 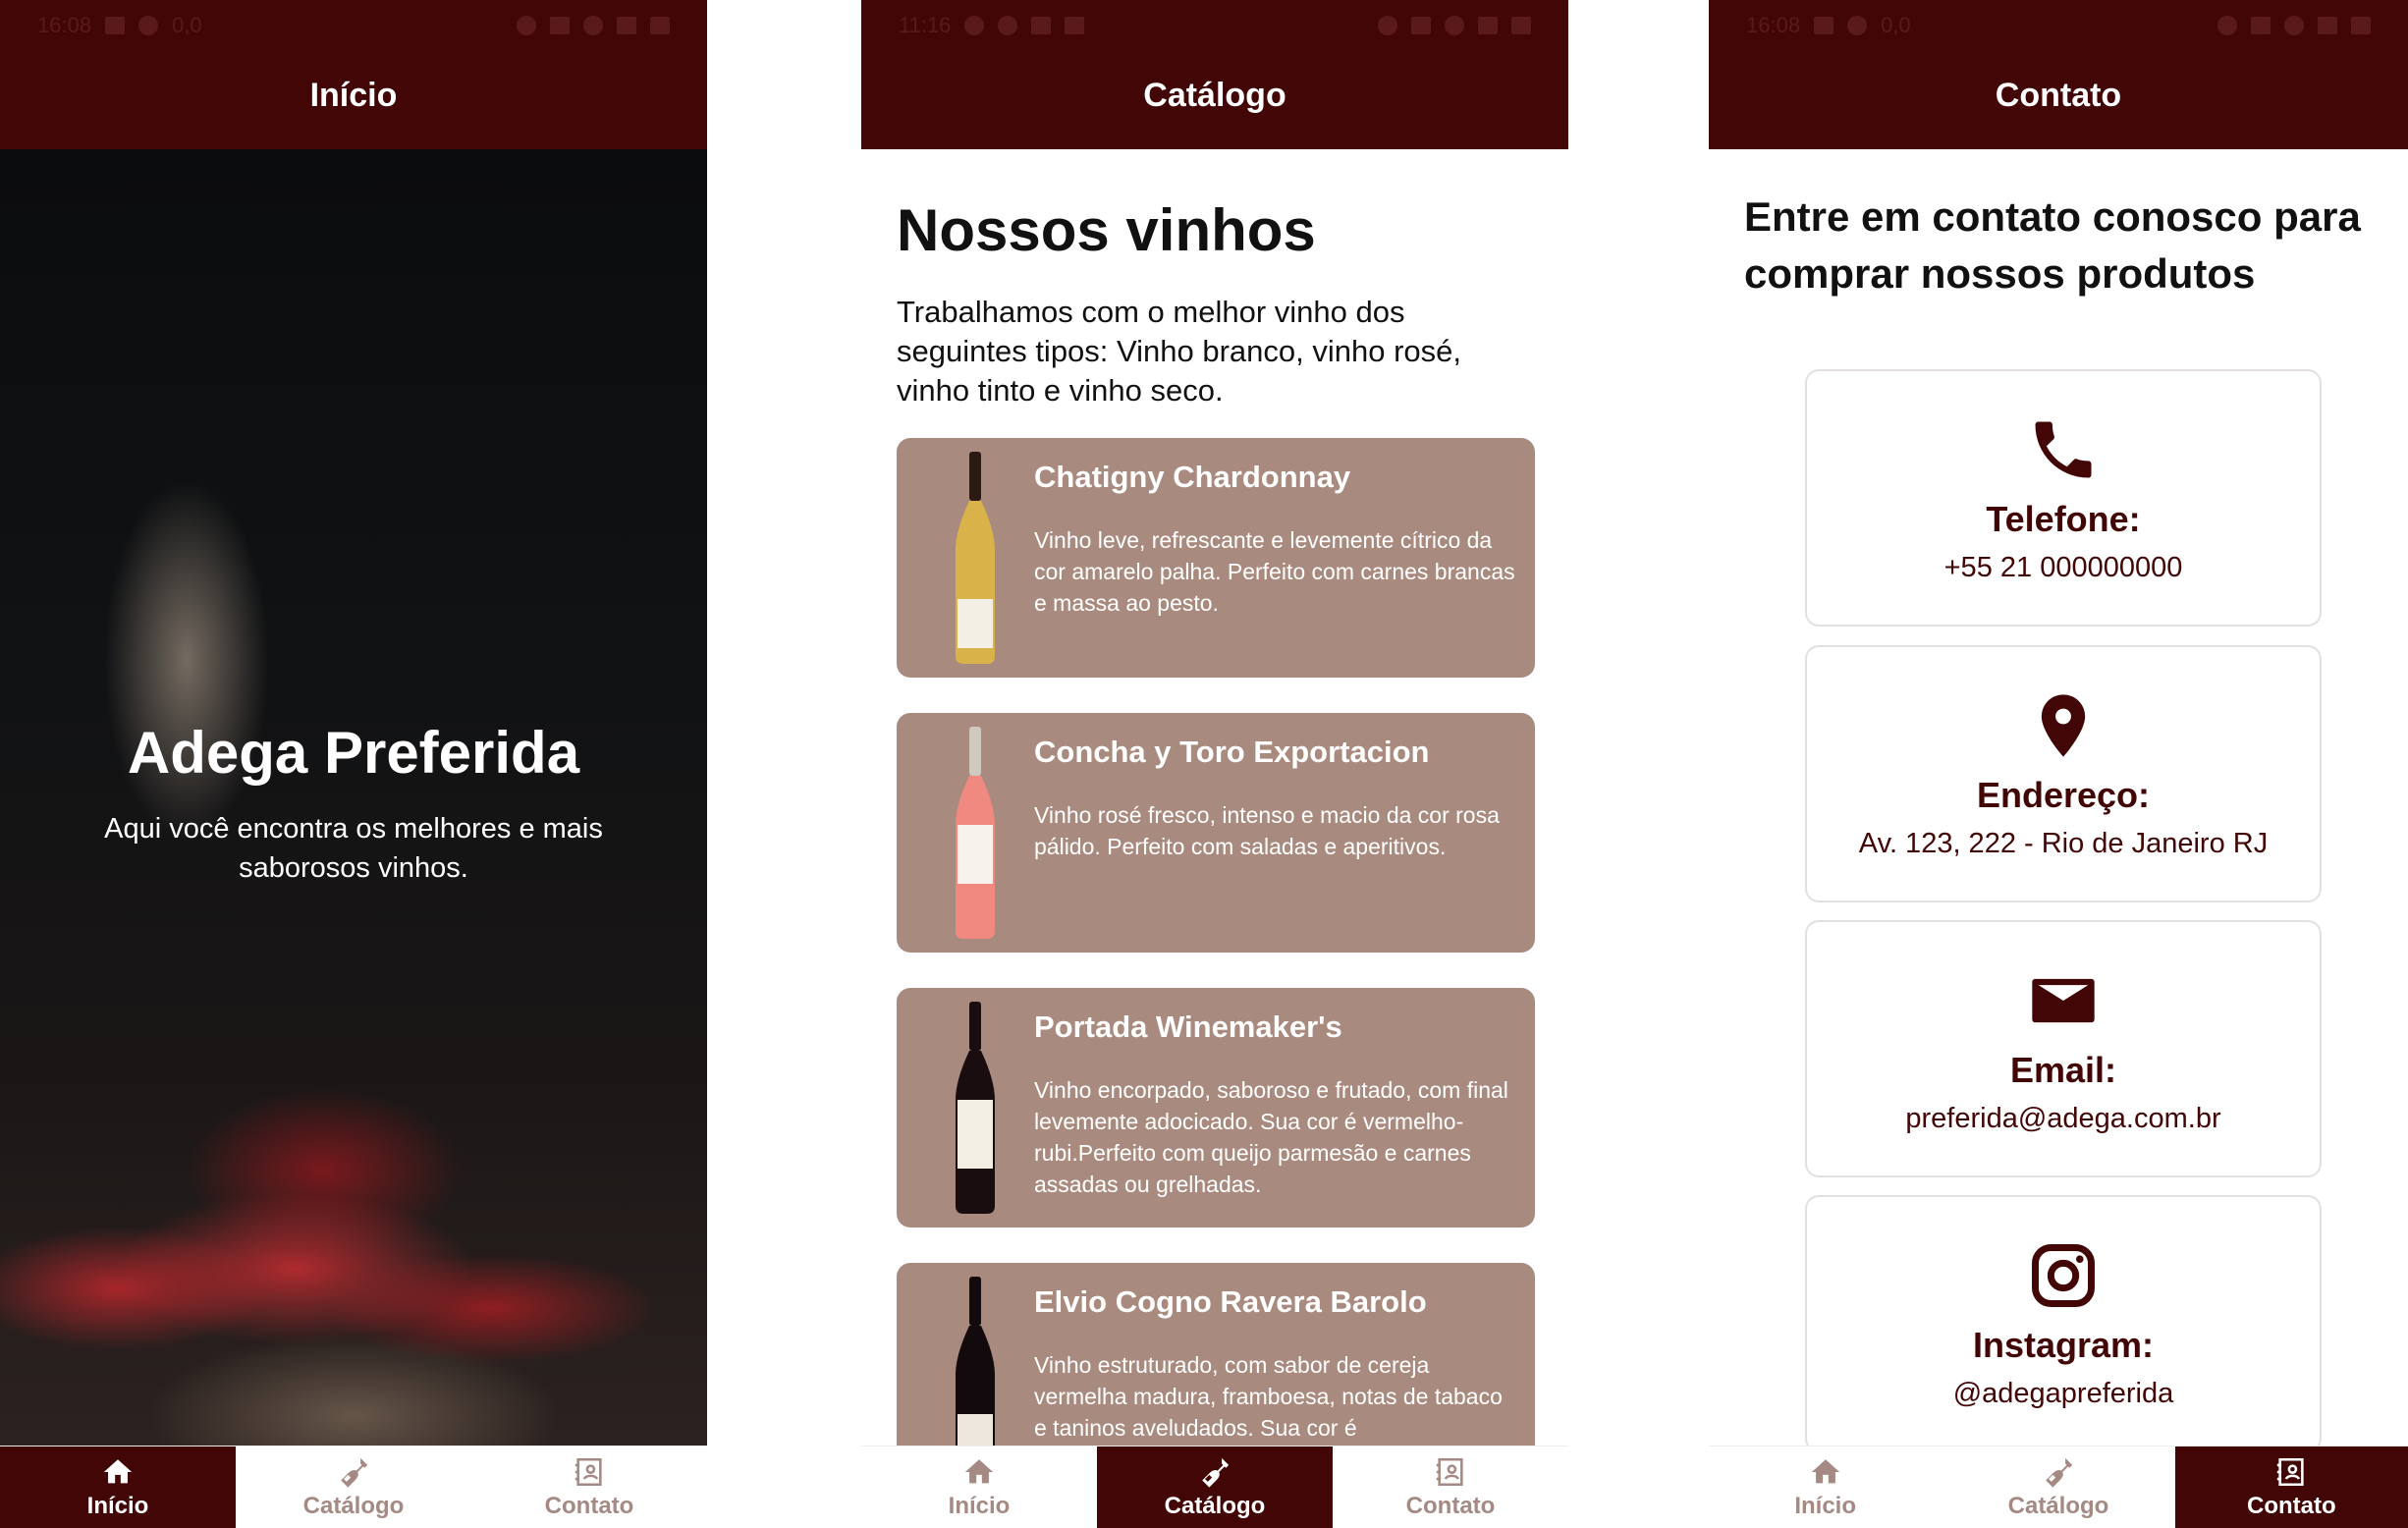 I want to click on wine-name: Concha y Toro Exportacion, so click(x=1232, y=752).